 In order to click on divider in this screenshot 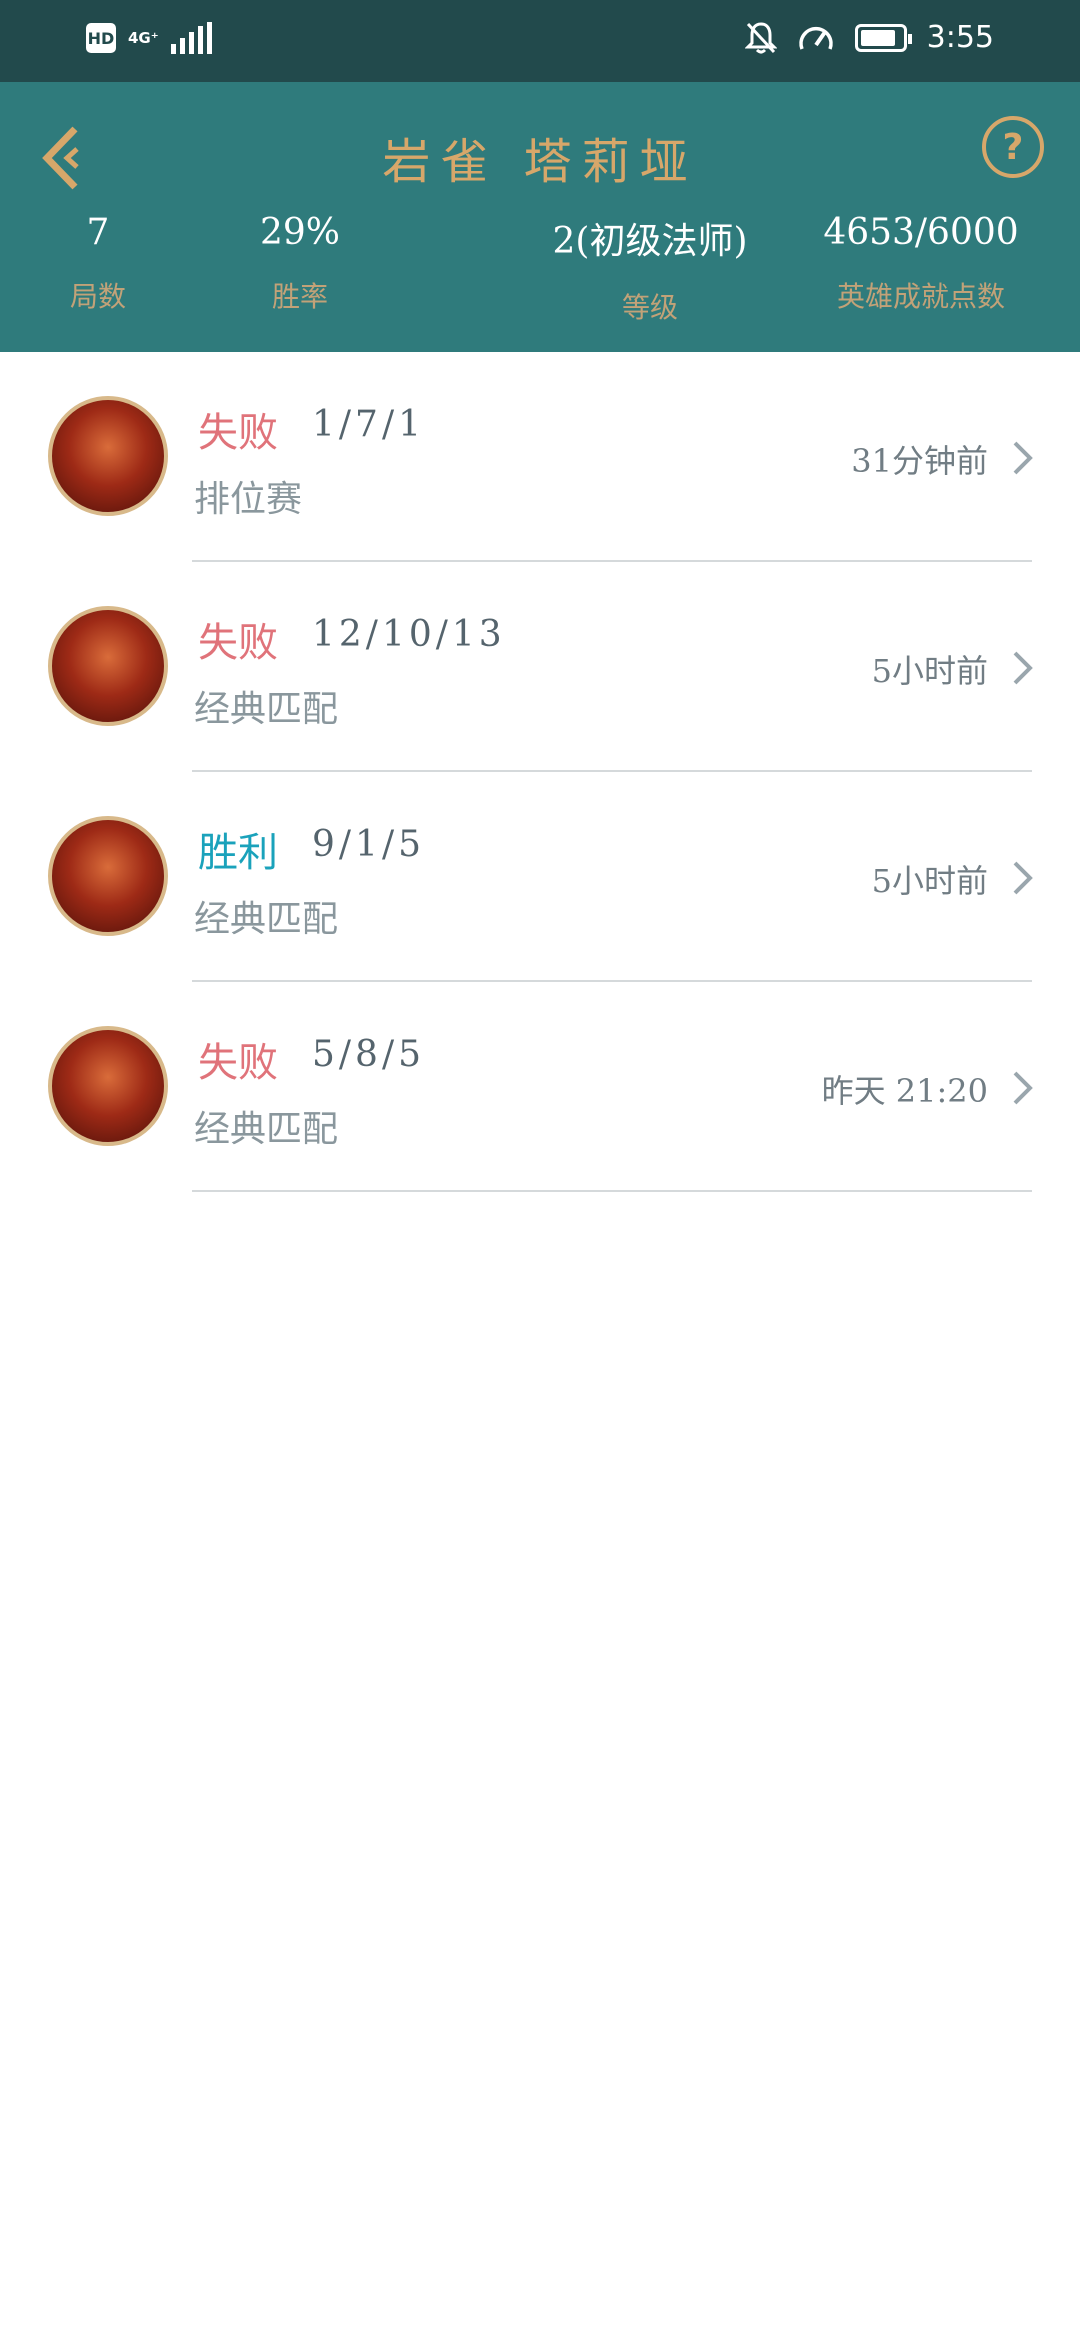, I will do `click(612, 1191)`.